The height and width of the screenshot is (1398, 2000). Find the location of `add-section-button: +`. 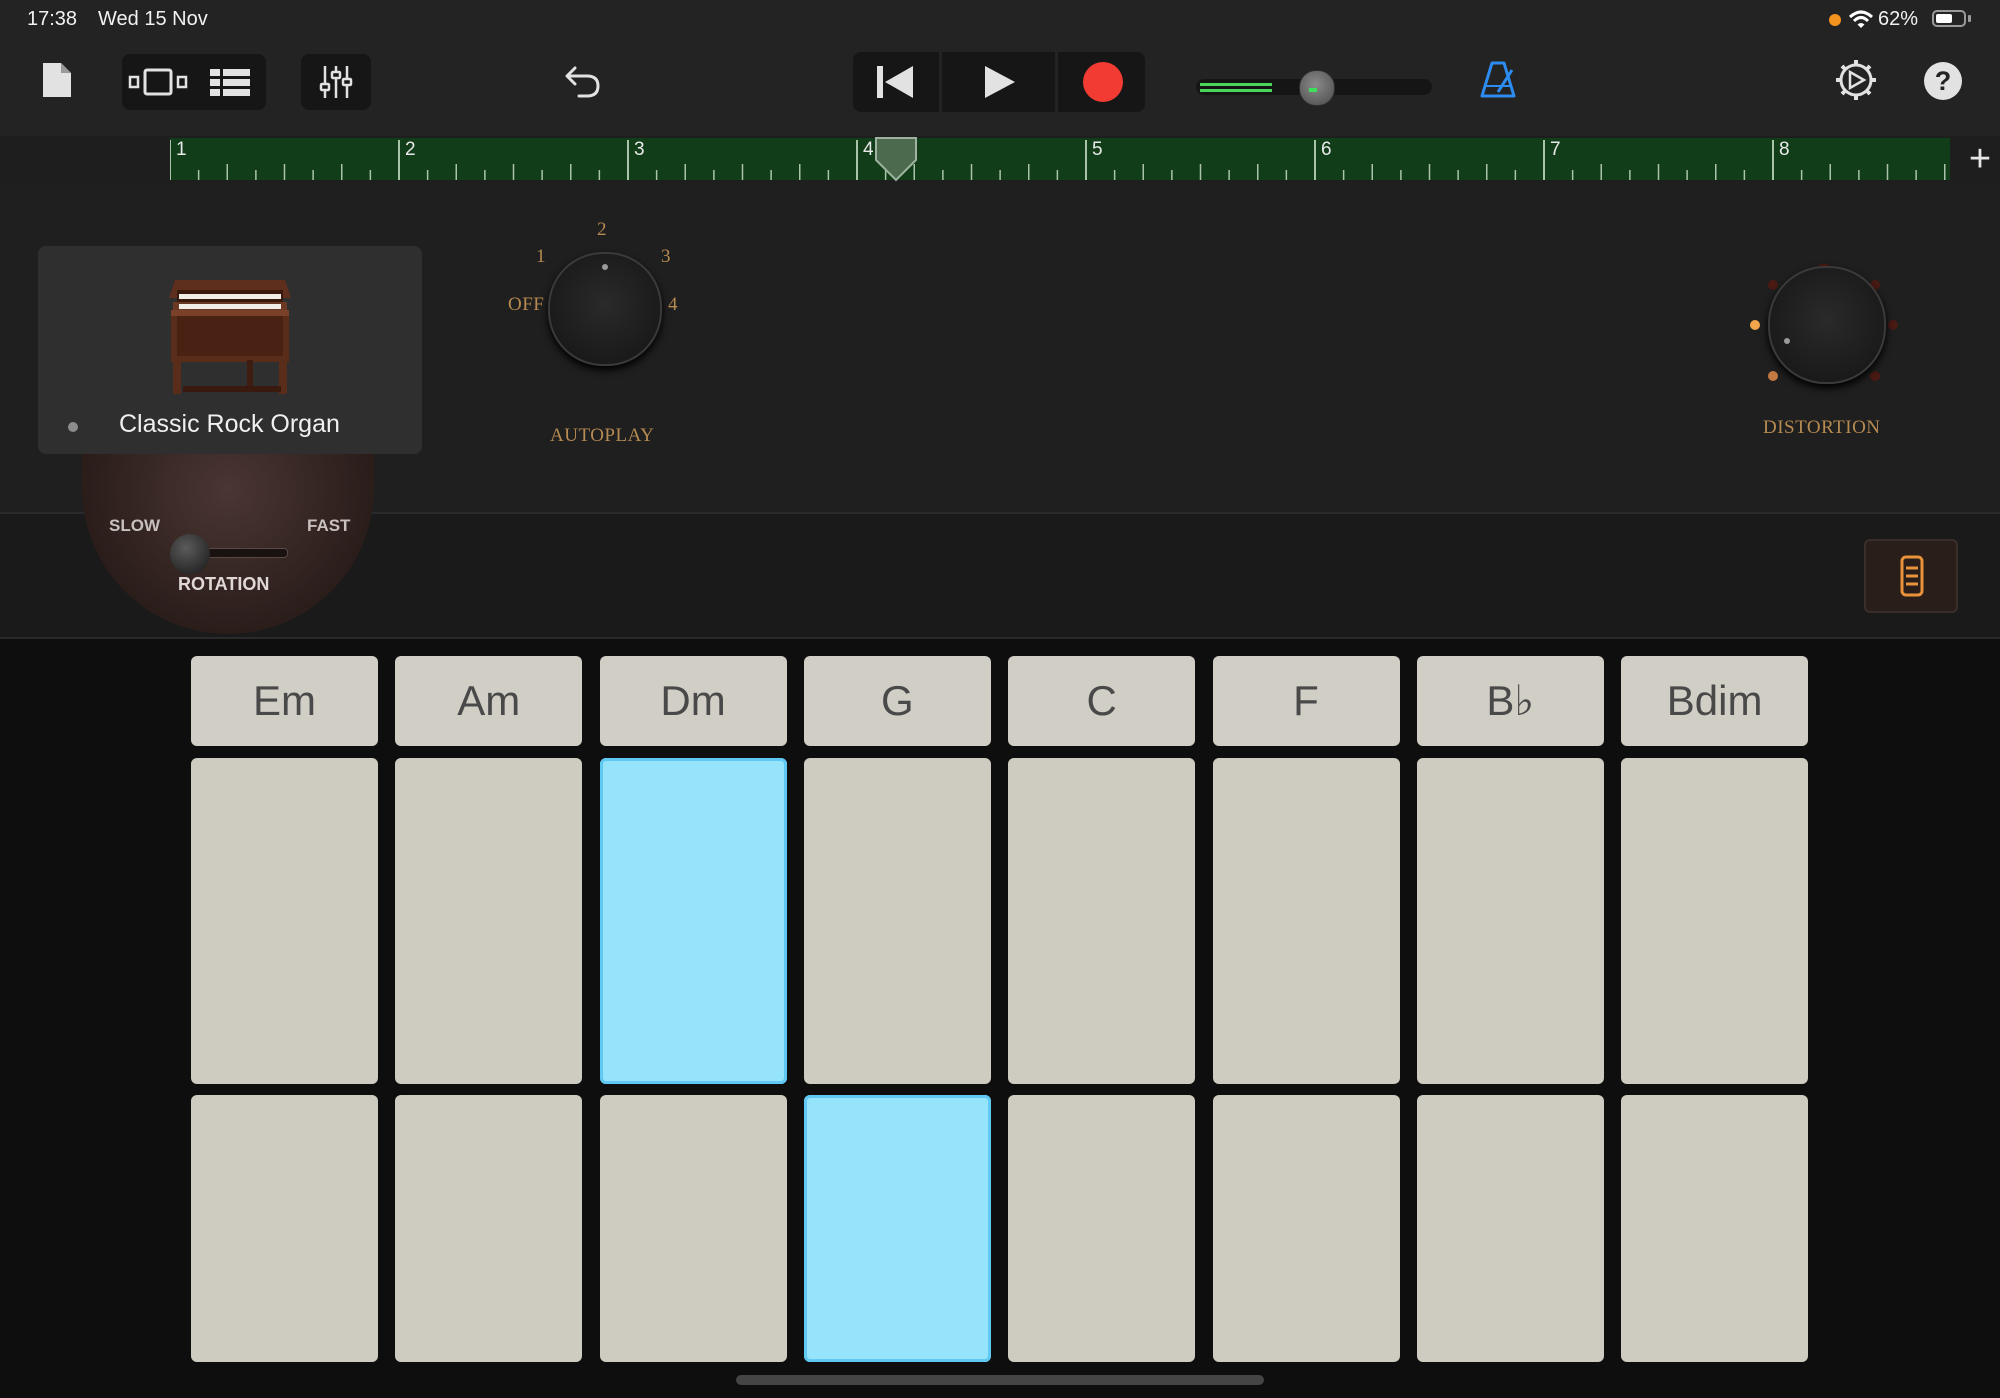

add-section-button: + is located at coordinates (1980, 159).